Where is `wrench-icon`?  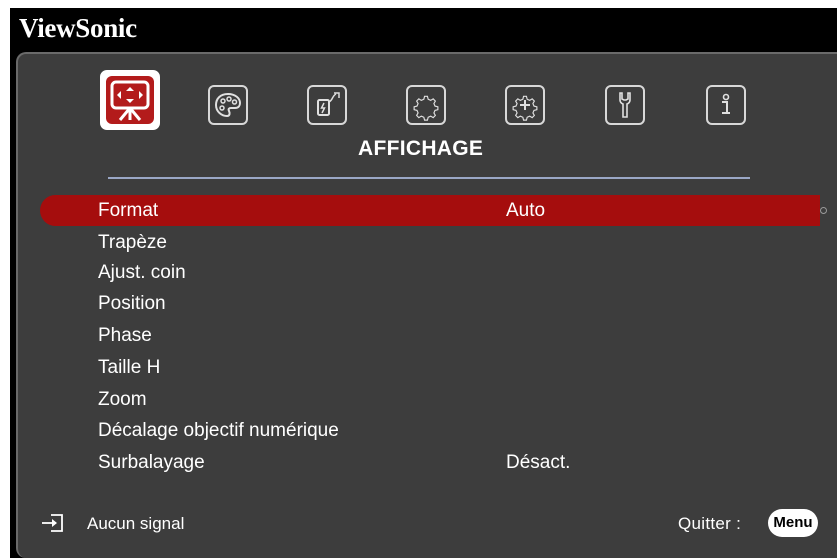 wrench-icon is located at coordinates (625, 105).